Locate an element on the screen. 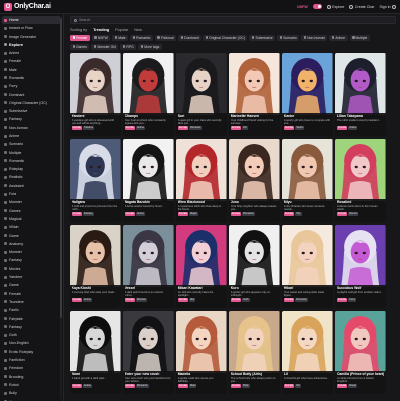 The image size is (400, 401). sidebar-item-fairytale: Fairytale is located at coordinates (31, 318).